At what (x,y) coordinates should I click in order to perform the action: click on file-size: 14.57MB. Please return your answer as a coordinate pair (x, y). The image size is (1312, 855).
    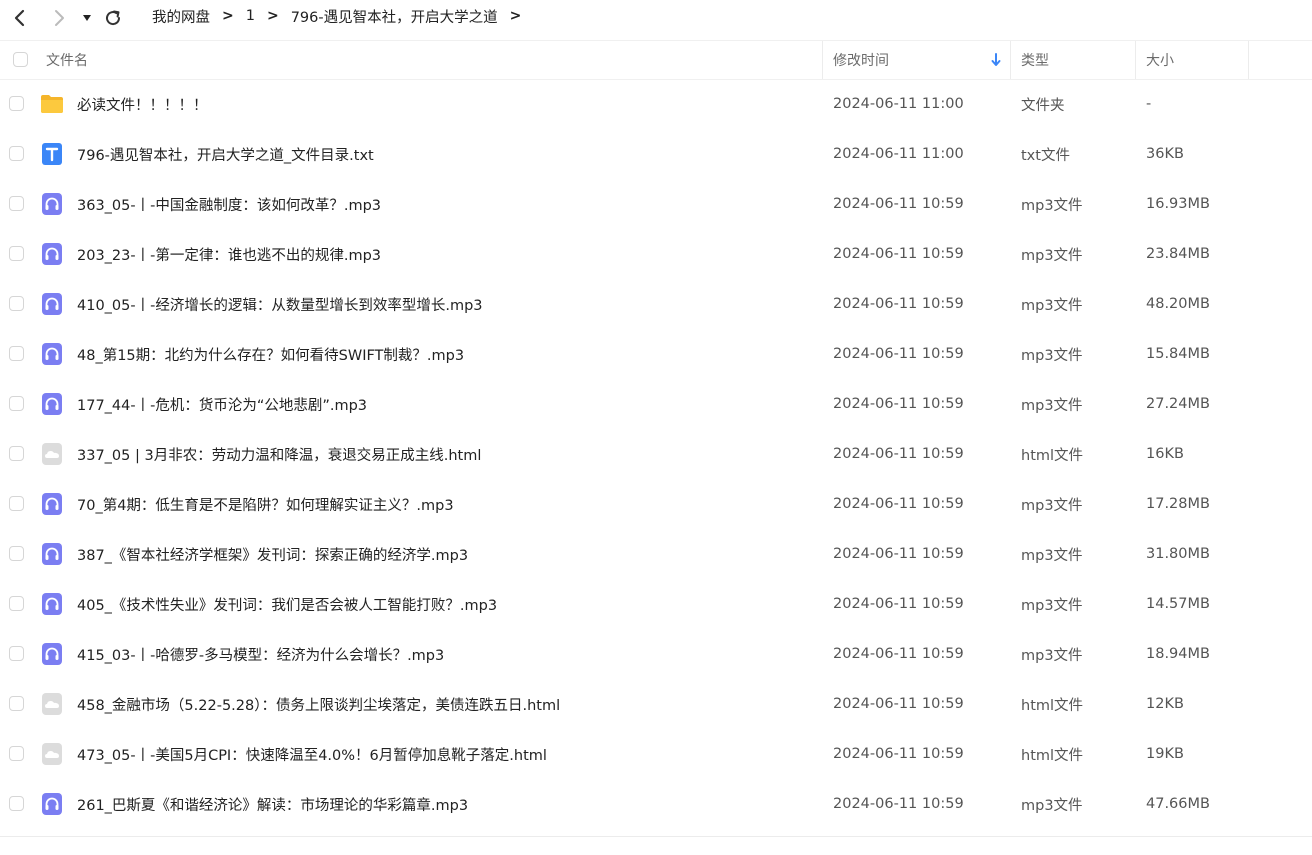
    Looking at the image, I should click on (1178, 604).